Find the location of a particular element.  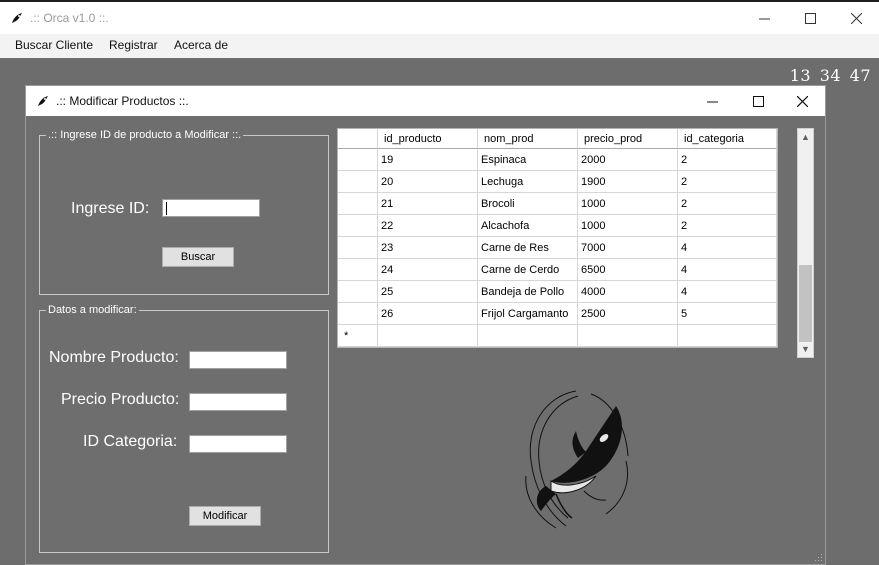

dialog-close-button is located at coordinates (802, 101).